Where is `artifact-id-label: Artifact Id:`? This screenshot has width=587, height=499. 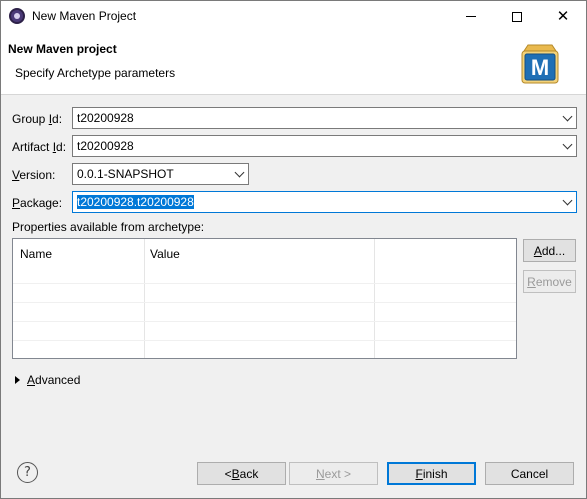 artifact-id-label: Artifact Id: is located at coordinates (39, 147).